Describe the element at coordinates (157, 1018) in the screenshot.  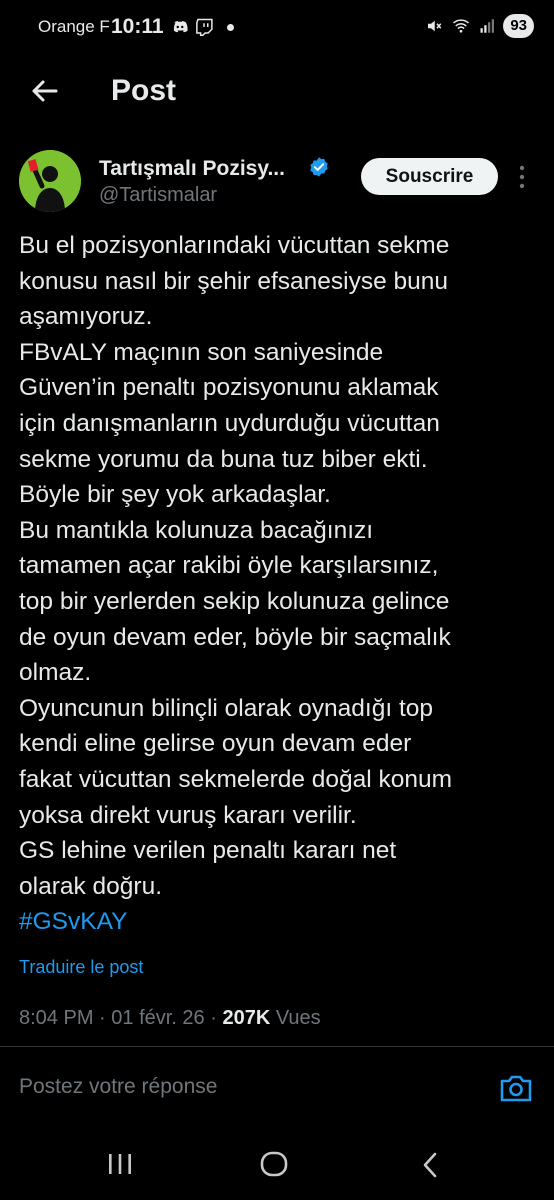
I see `tweet-date: 01 févr. 26` at that location.